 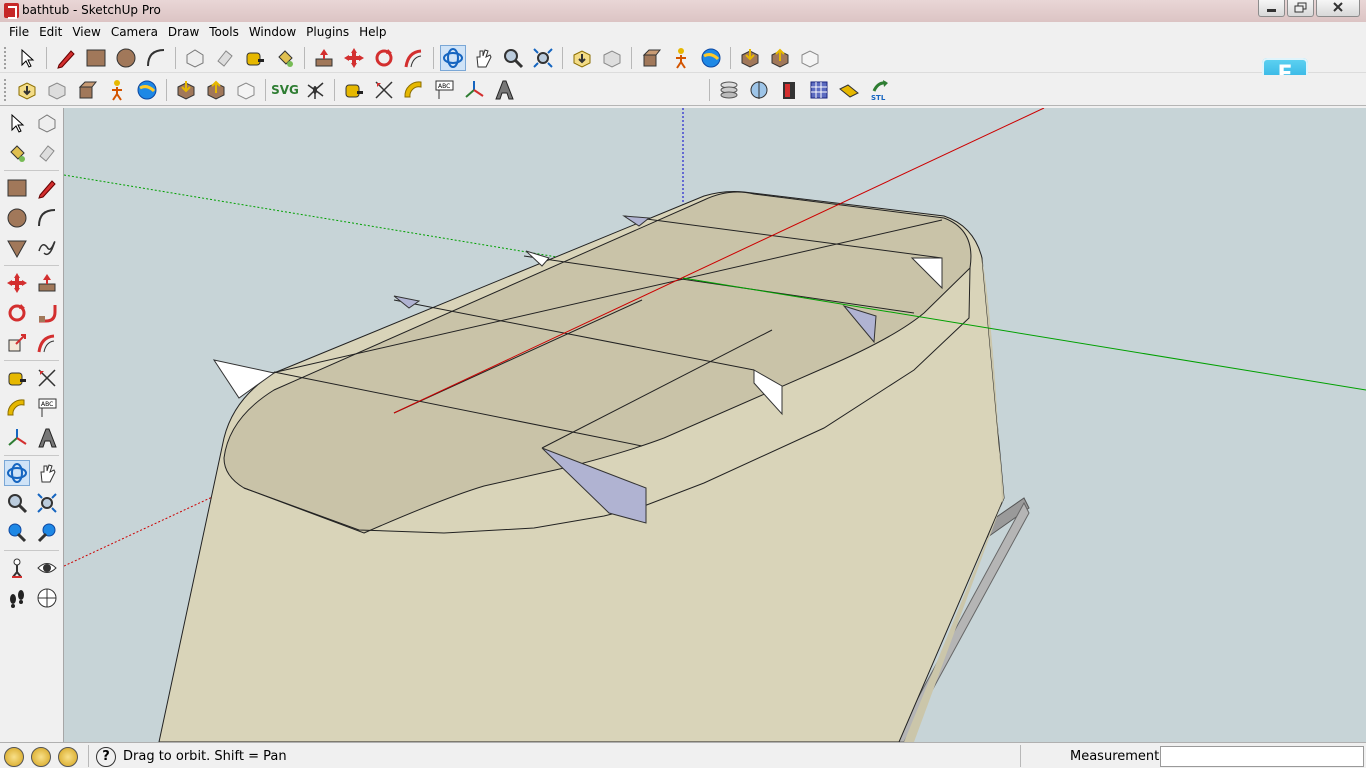 What do you see at coordinates (96, 58) in the screenshot?
I see `rectangle-tool-button` at bounding box center [96, 58].